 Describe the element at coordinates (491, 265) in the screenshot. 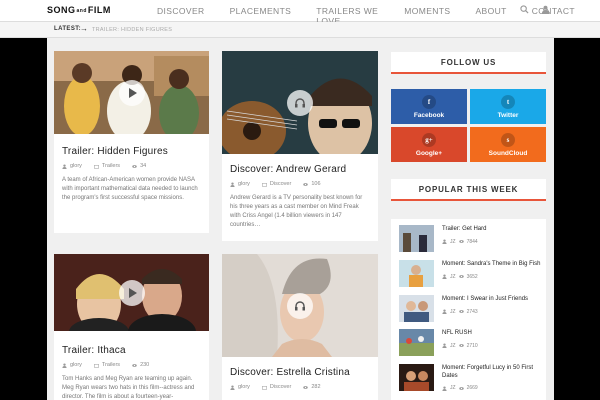

I see `popular-title: Moment: Sandra's Theme in Big Fish` at that location.